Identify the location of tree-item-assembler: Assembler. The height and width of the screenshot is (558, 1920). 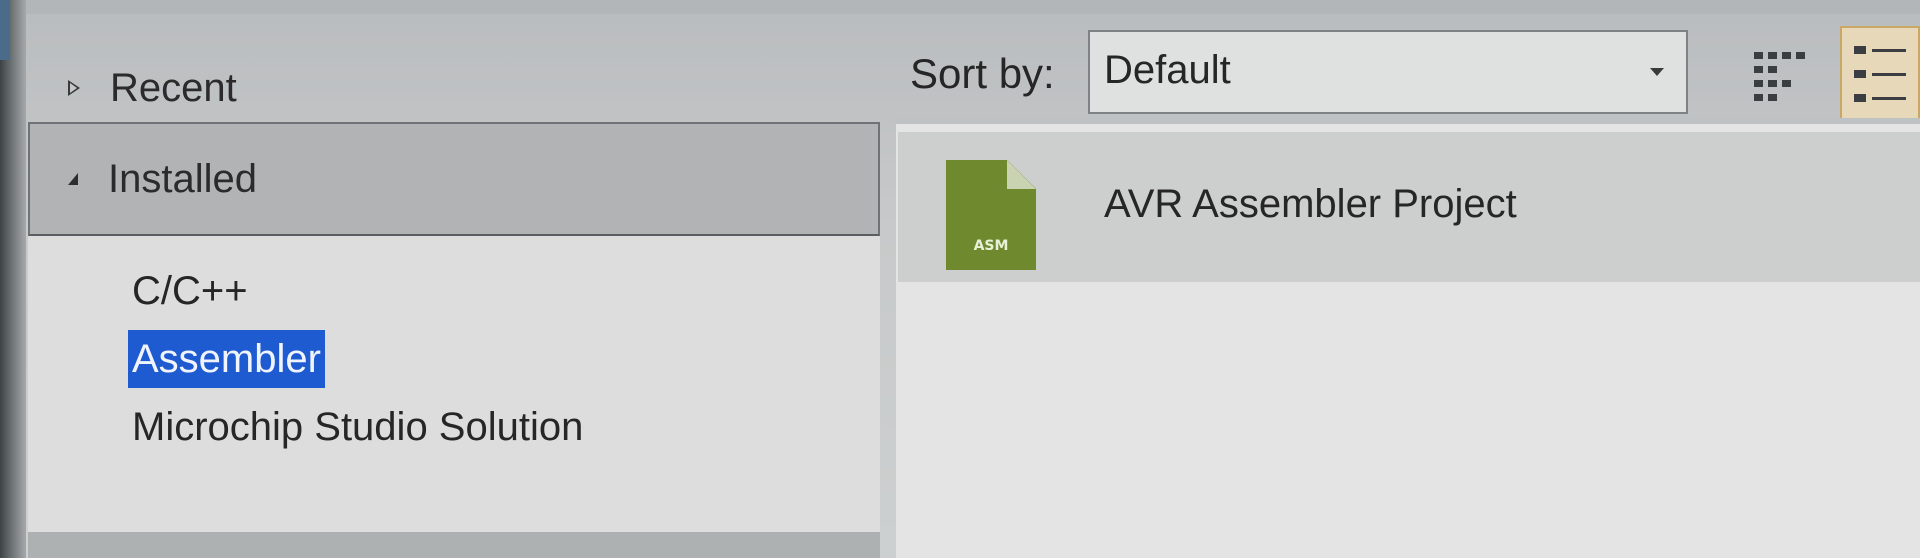
(226, 359).